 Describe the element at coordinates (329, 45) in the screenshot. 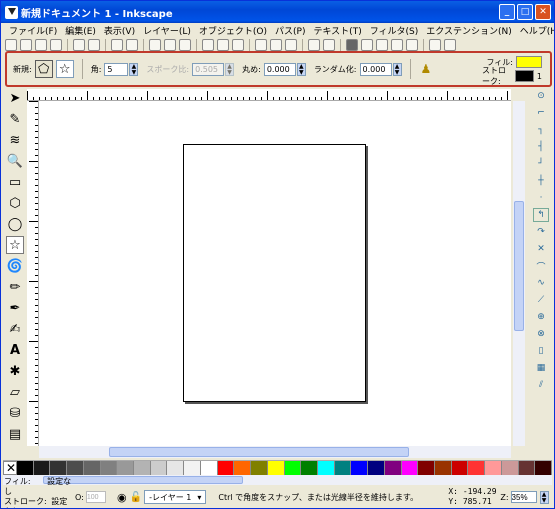

I see `ungroup-icon` at that location.